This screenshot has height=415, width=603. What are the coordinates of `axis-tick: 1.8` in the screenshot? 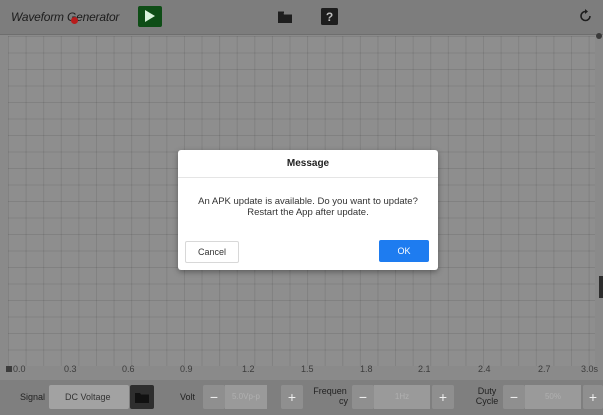 It's located at (366, 369).